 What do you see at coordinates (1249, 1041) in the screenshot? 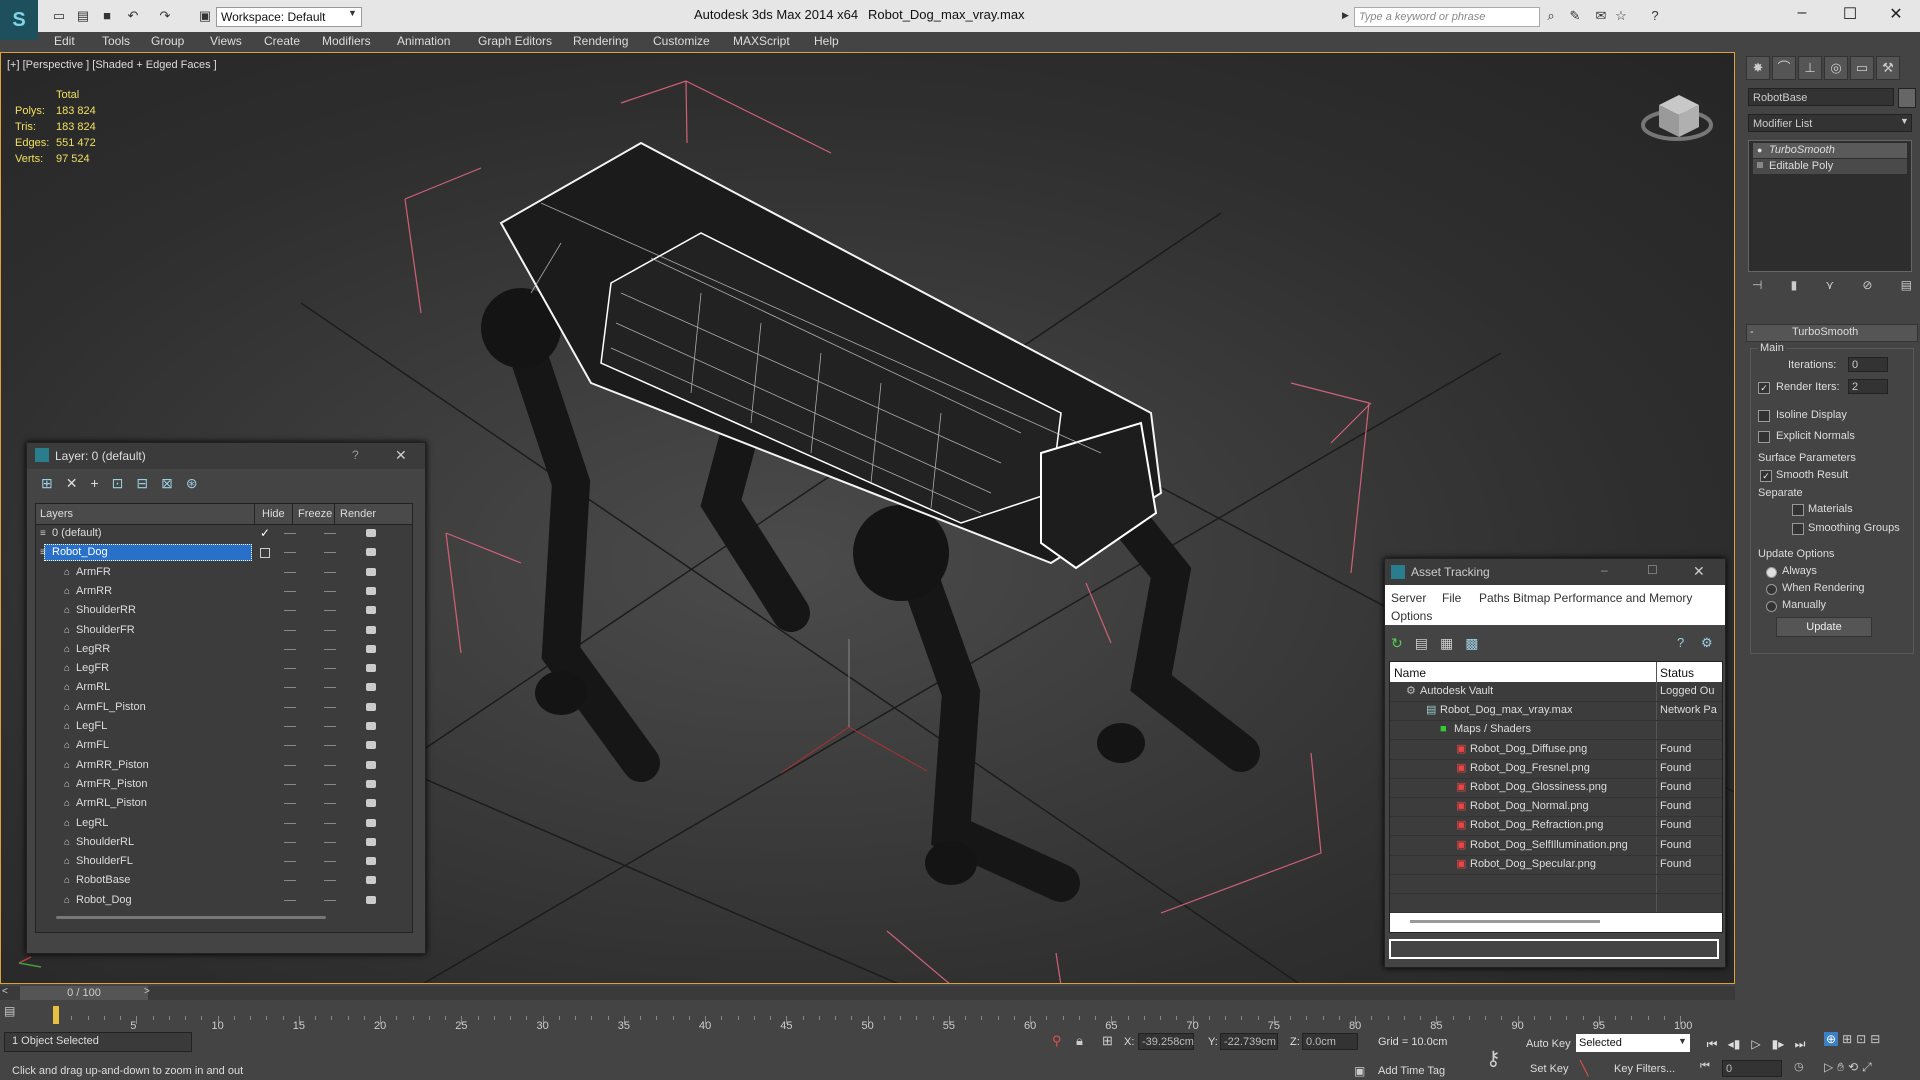
I see `y-coordinate-field: -22.739cm` at bounding box center [1249, 1041].